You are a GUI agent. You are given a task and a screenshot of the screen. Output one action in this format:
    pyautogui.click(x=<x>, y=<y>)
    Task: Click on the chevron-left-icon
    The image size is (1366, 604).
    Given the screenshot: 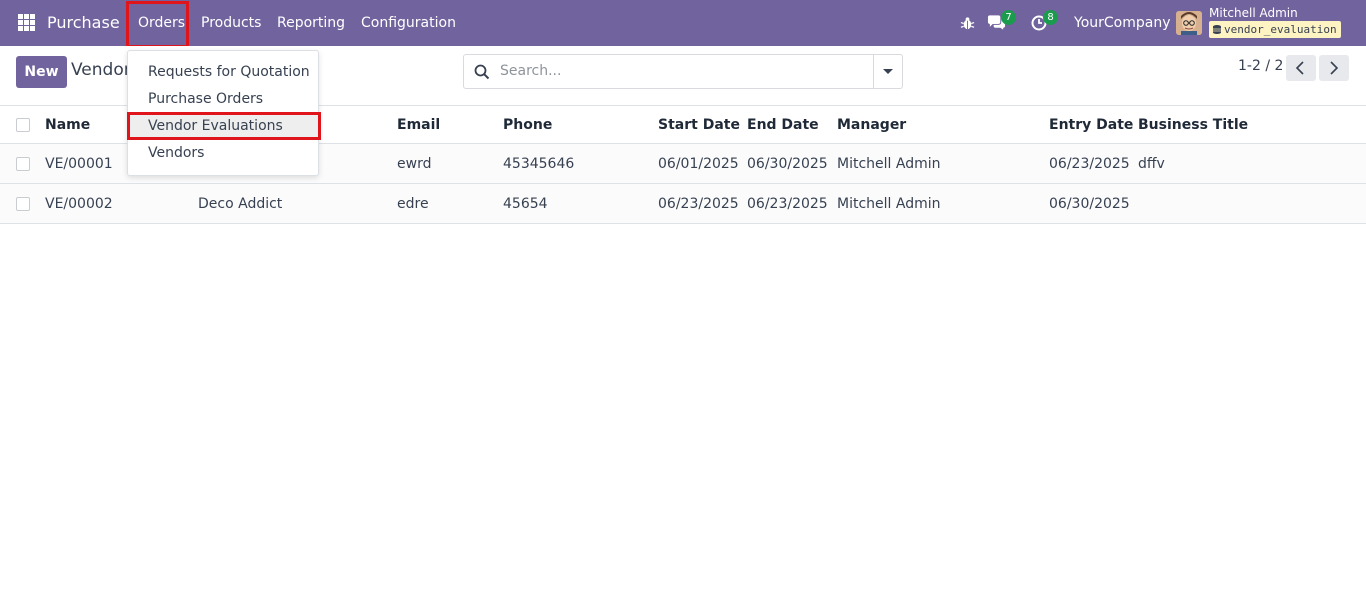 What is the action you would take?
    pyautogui.click(x=1299, y=68)
    